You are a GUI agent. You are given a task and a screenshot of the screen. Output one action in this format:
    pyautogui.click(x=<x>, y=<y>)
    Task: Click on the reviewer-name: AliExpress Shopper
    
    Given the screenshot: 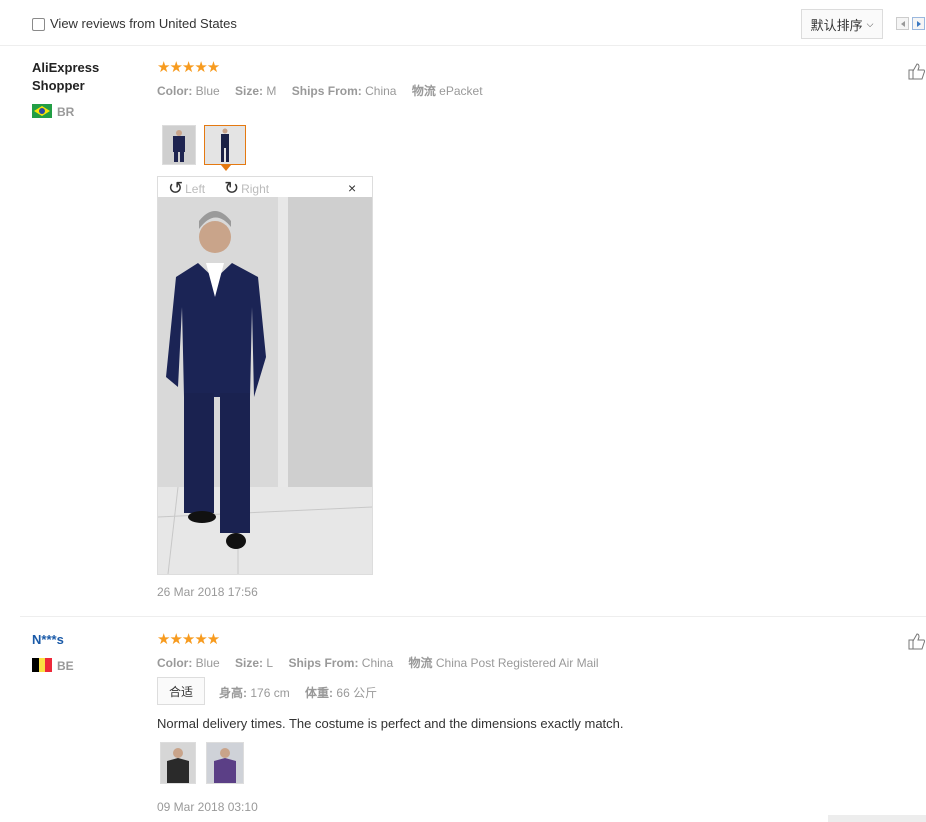 What is the action you would take?
    pyautogui.click(x=65, y=77)
    